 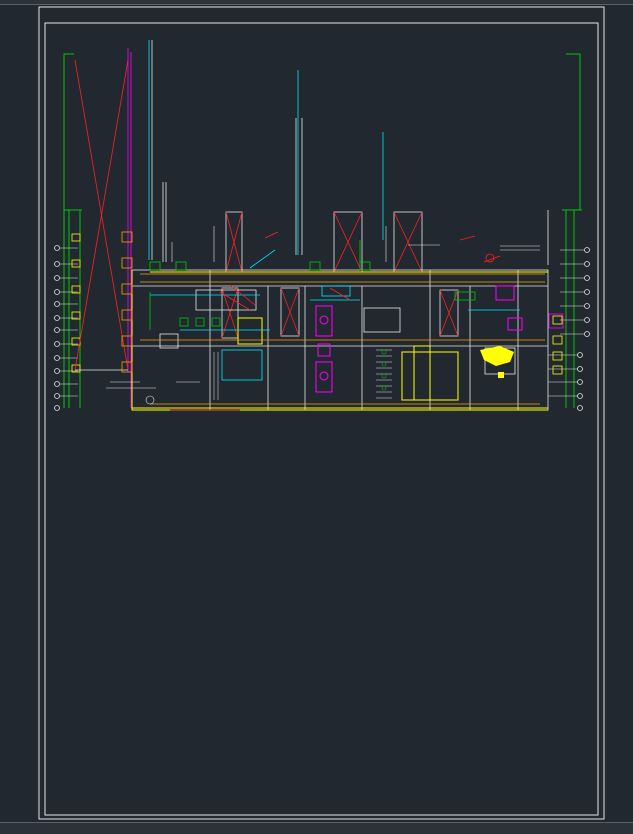 I want to click on left-elevation-block, so click(x=103, y=228).